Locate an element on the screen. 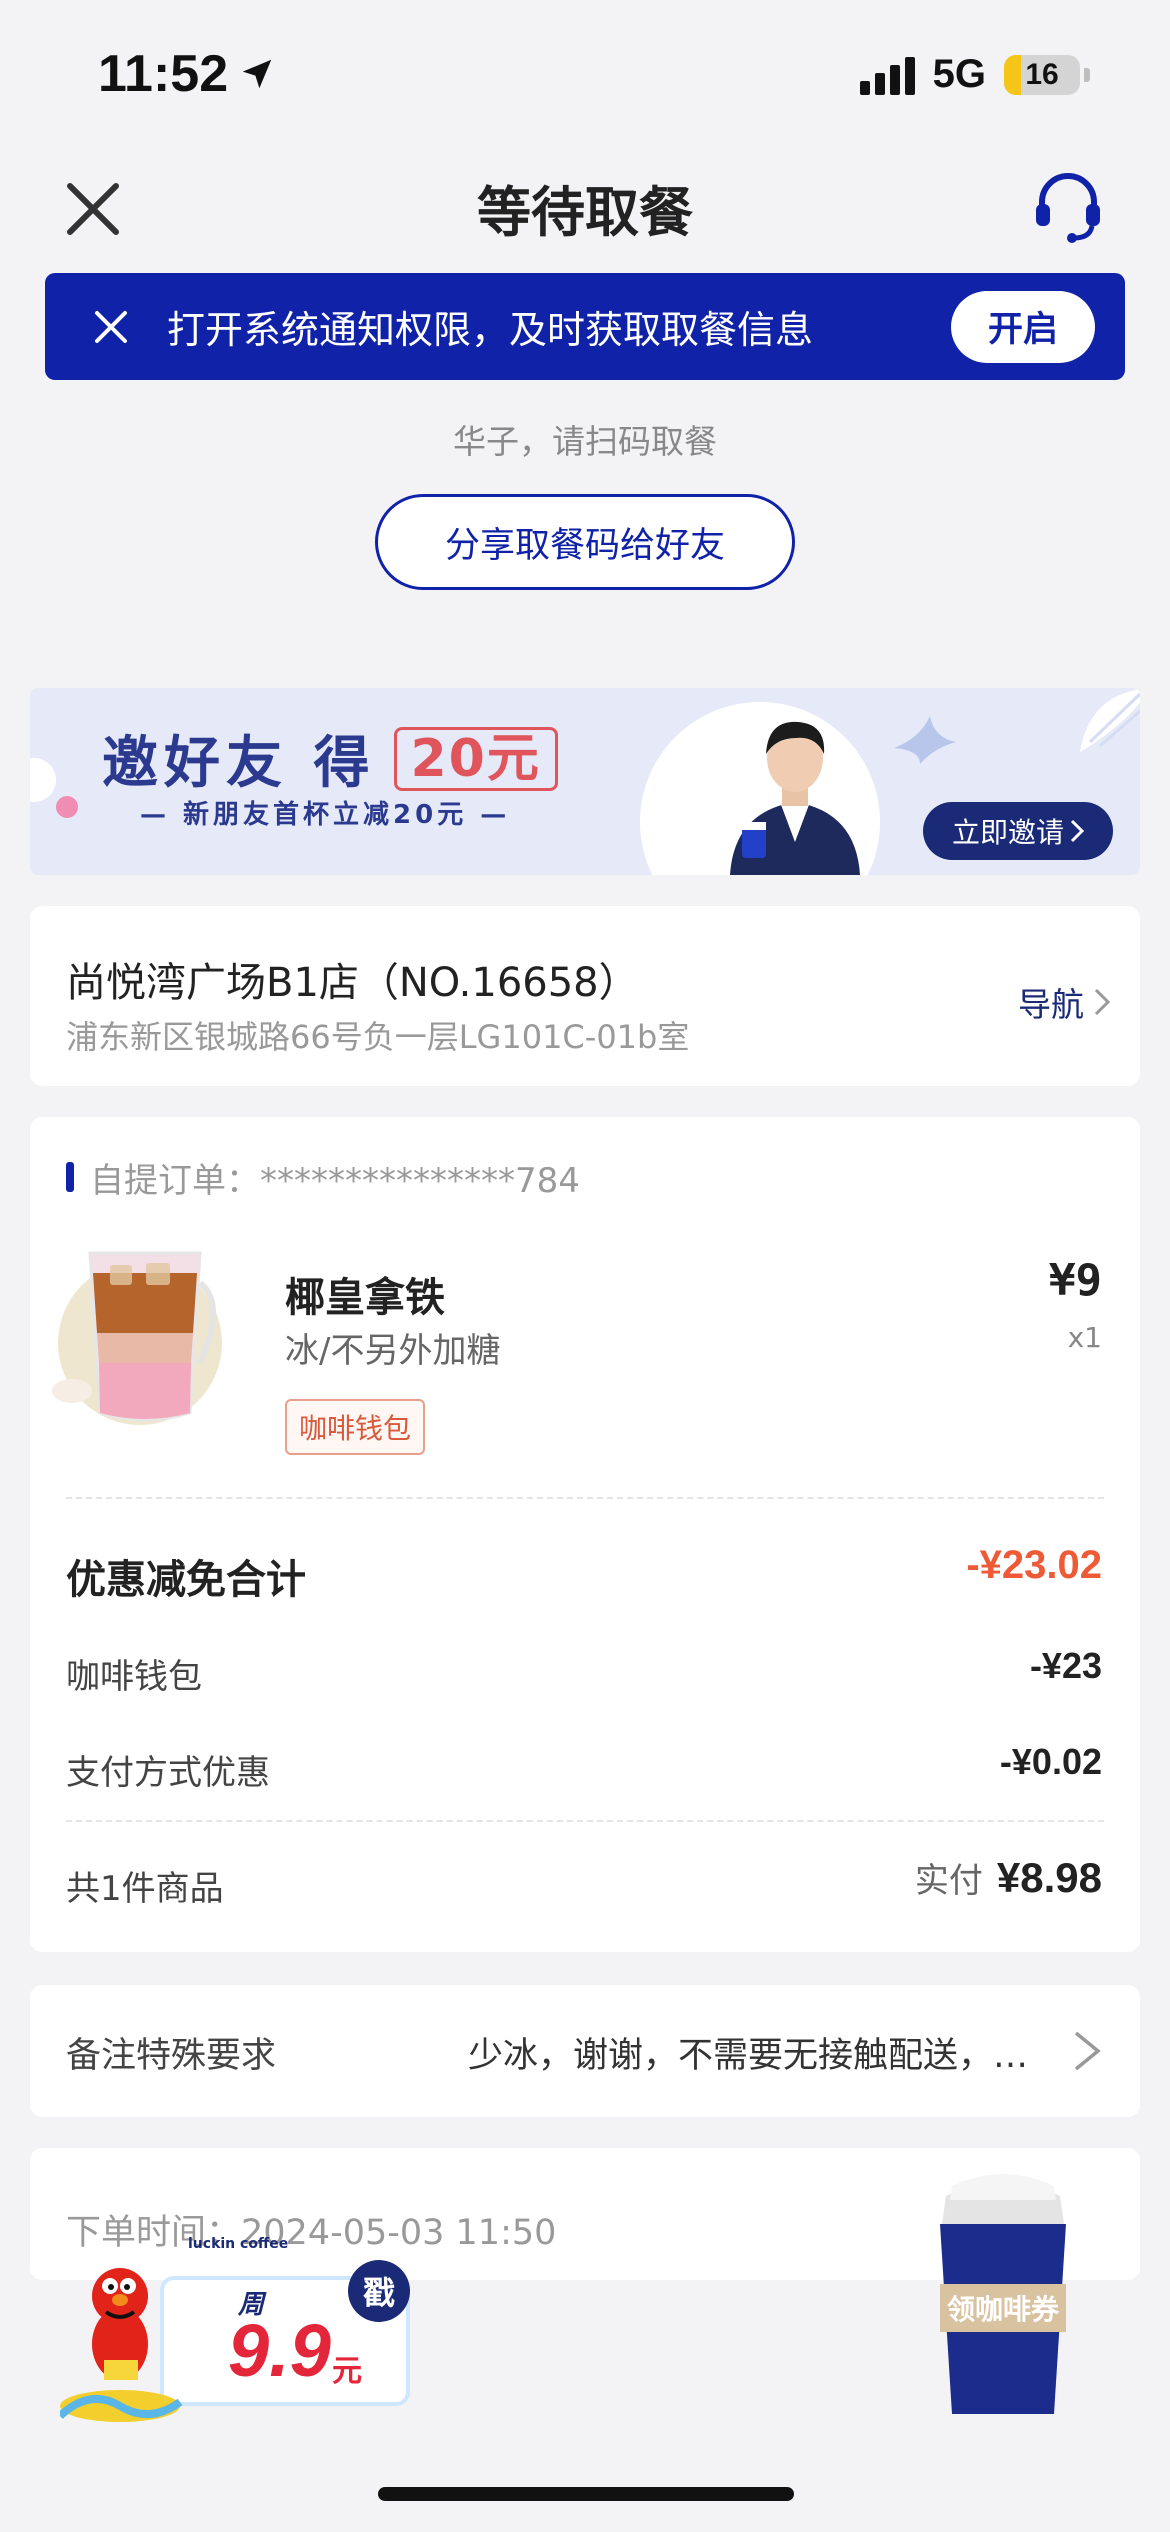 Image resolution: width=1170 pixels, height=2532 pixels. bird-icon is located at coordinates (925, 740).